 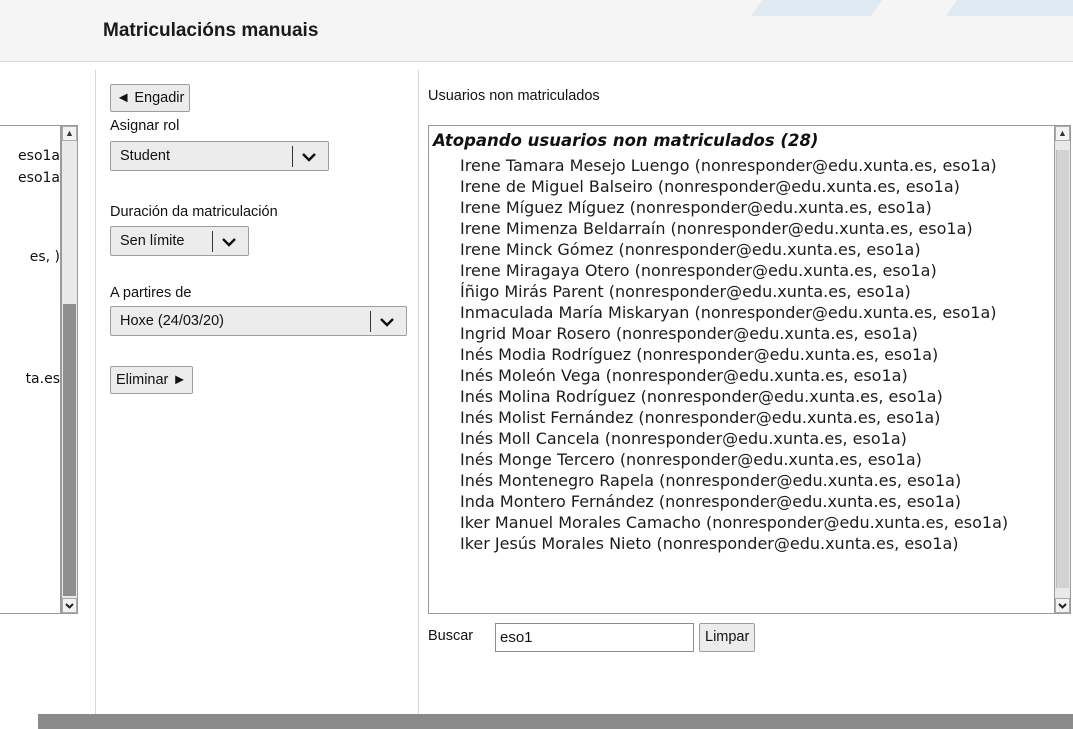 I want to click on enrolled-users-list: eso1a eso1a es, ) ta.es, so click(x=30, y=369).